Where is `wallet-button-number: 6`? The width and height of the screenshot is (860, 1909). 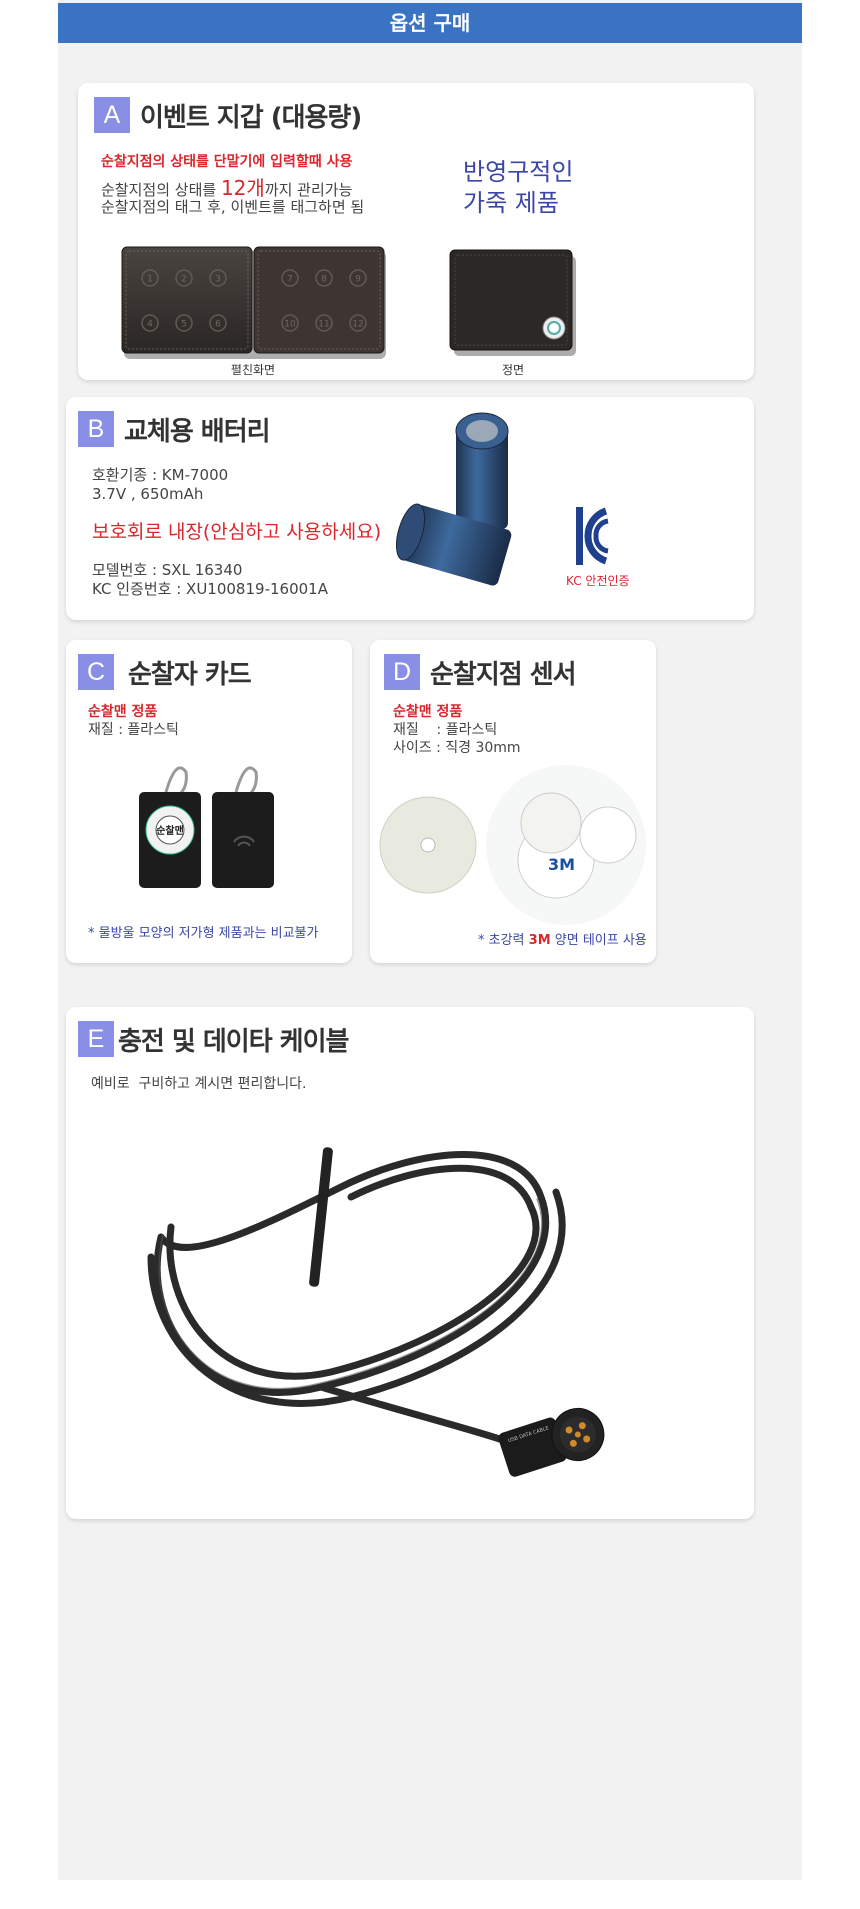
wallet-button-number: 6 is located at coordinates (218, 325).